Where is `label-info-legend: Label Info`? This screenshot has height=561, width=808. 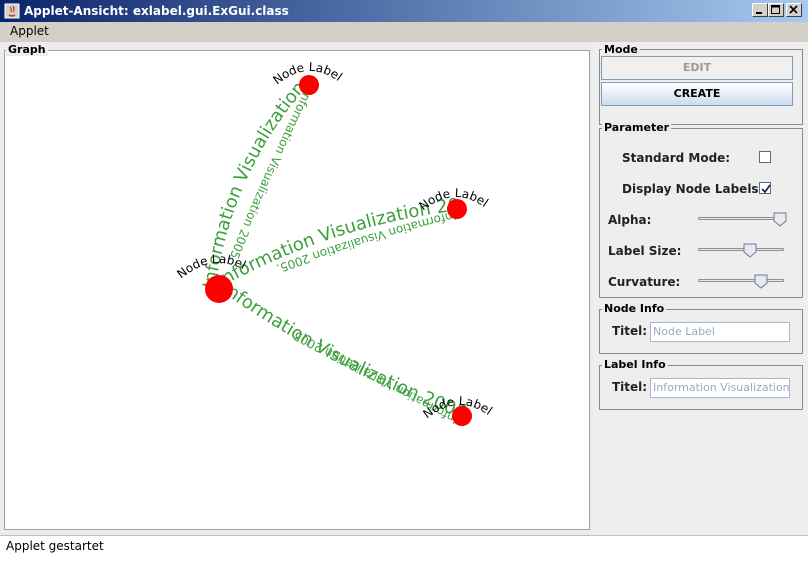
label-info-legend: Label Info is located at coordinates (635, 364).